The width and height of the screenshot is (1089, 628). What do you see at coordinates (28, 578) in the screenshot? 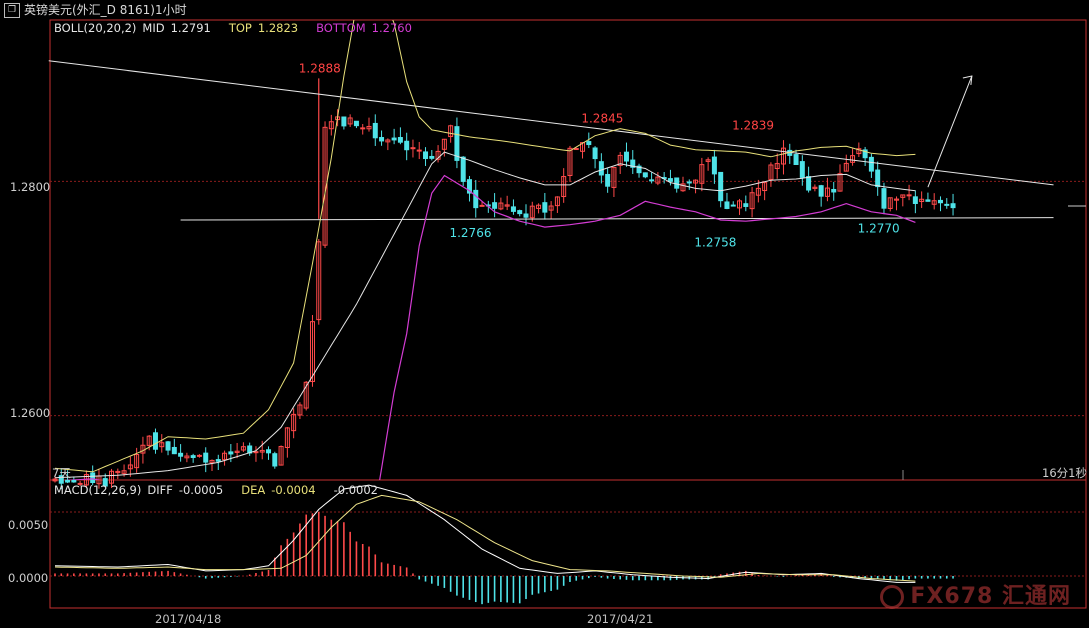
I see `macd-tick-label: 0.0000` at bounding box center [28, 578].